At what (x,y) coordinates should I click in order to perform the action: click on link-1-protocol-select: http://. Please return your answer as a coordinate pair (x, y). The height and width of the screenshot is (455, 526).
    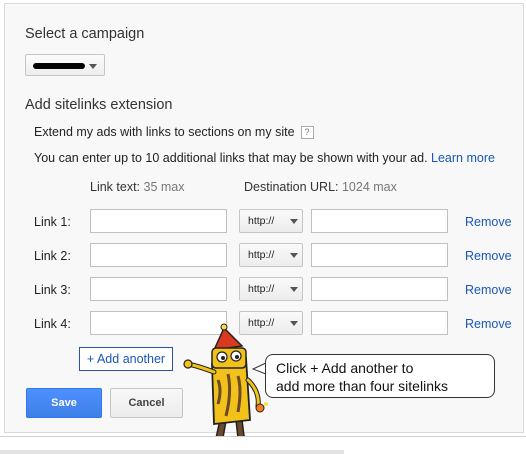
    Looking at the image, I should click on (271, 221).